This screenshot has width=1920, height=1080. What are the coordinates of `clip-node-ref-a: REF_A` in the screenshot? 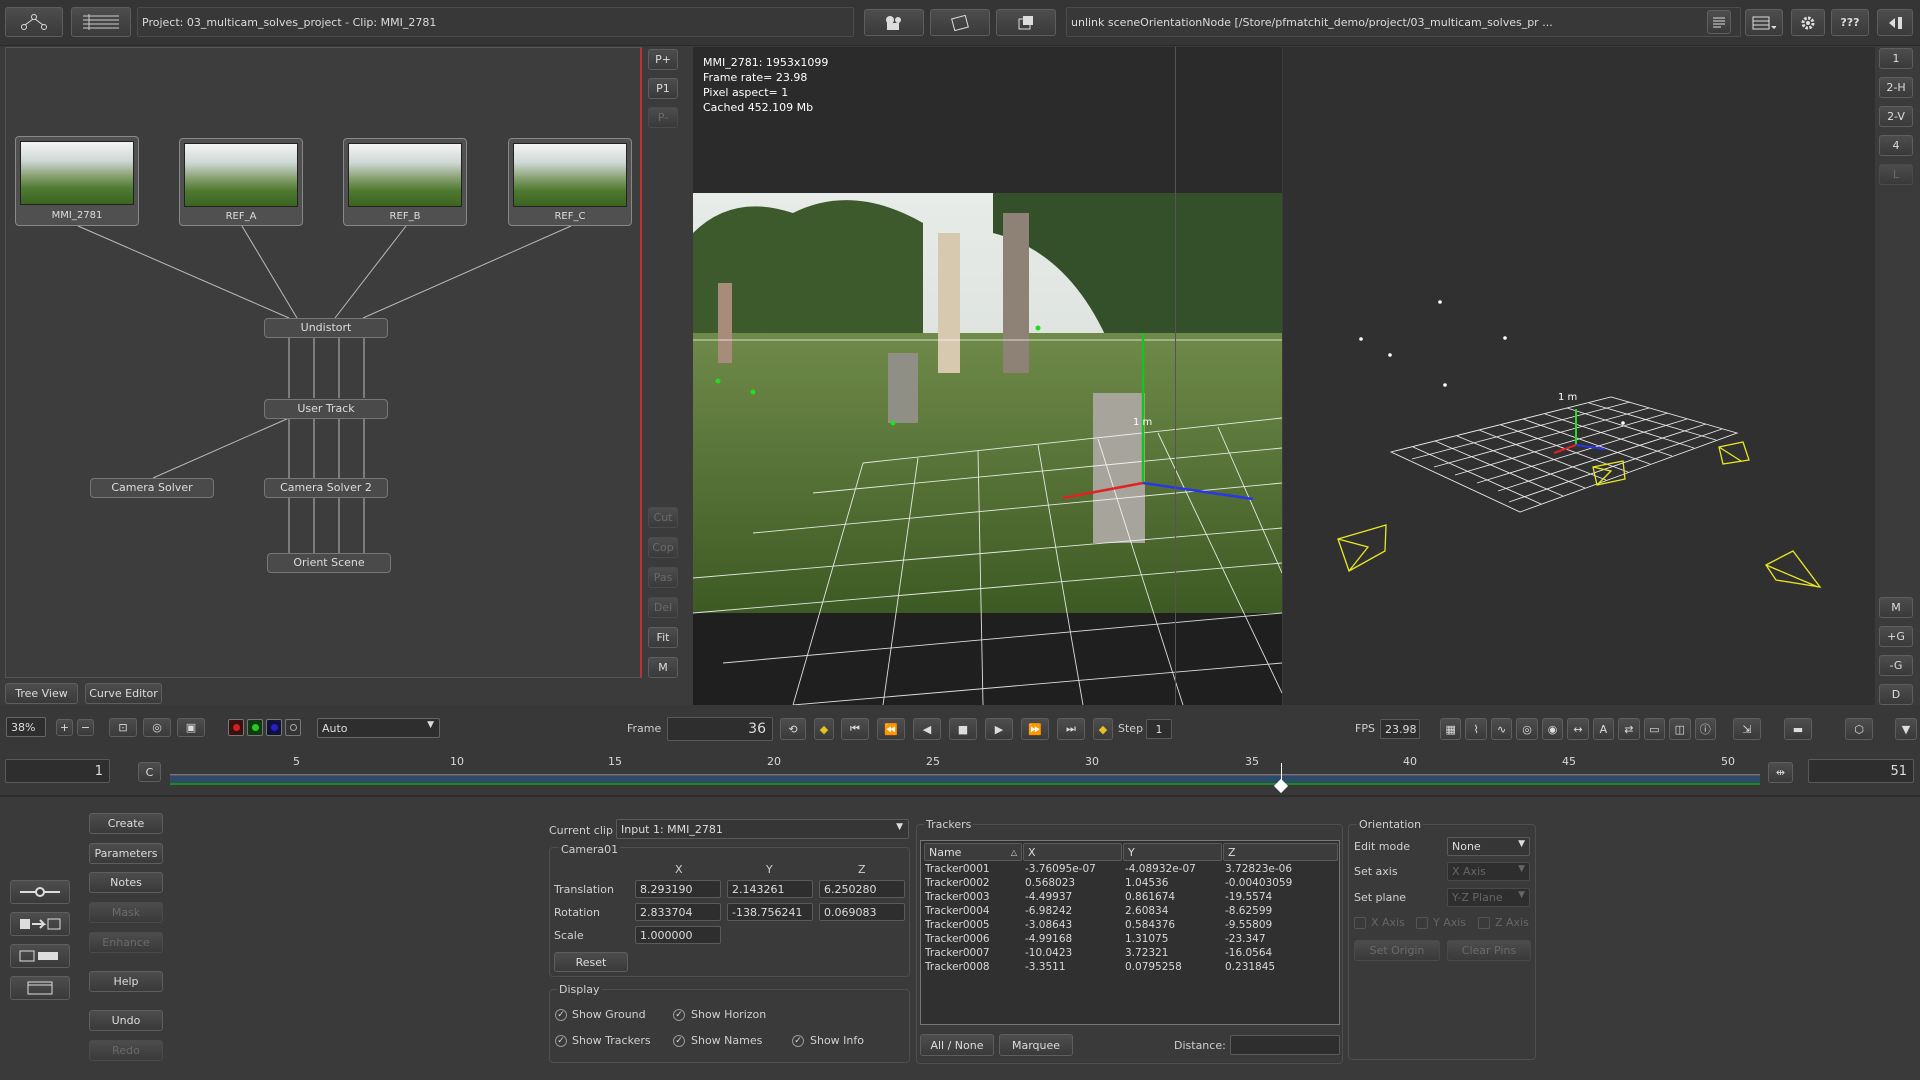 It's located at (241, 182).